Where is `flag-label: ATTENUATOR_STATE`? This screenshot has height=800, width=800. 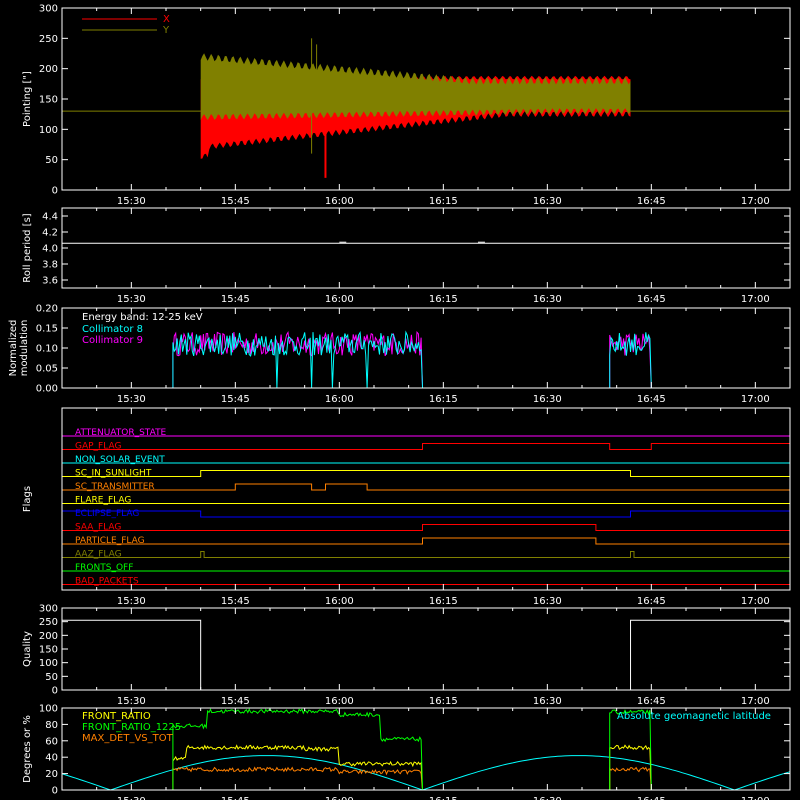 flag-label: ATTENUATOR_STATE is located at coordinates (121, 433).